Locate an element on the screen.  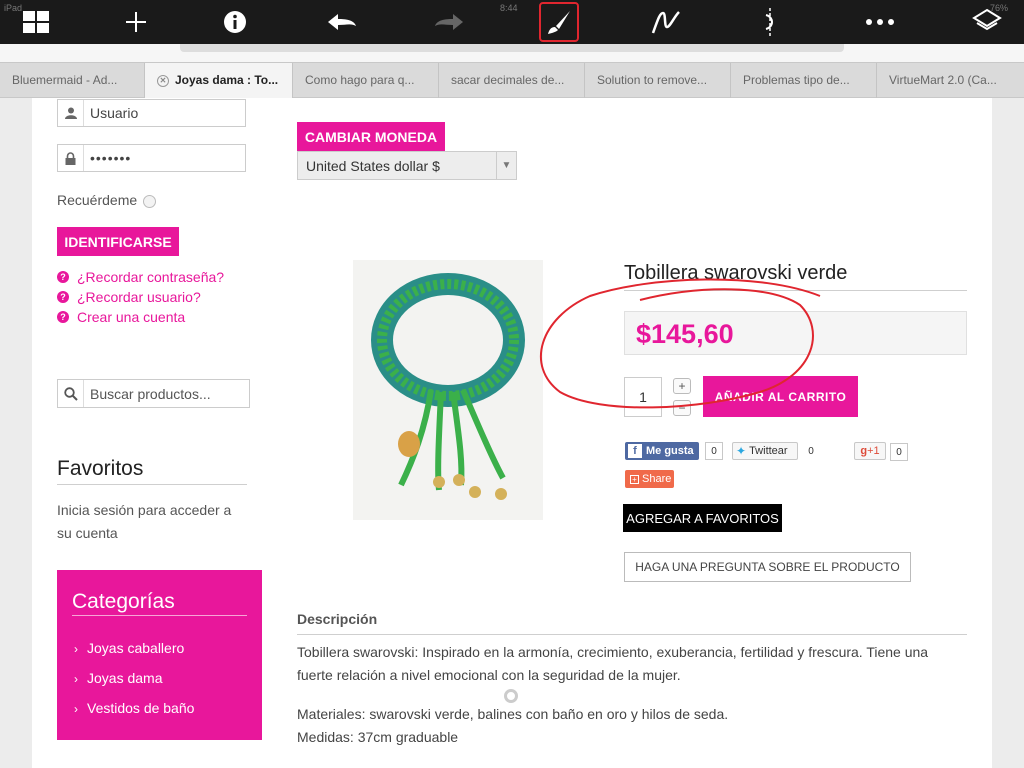
search-icon is located at coordinates (71, 393).